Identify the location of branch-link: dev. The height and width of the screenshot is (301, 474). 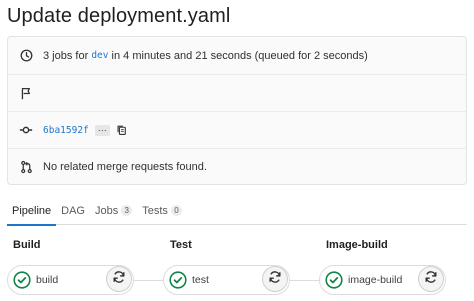
(99, 55).